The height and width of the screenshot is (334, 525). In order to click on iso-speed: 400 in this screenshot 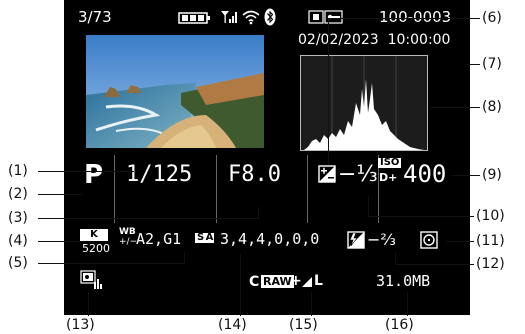, I will do `click(425, 174)`.